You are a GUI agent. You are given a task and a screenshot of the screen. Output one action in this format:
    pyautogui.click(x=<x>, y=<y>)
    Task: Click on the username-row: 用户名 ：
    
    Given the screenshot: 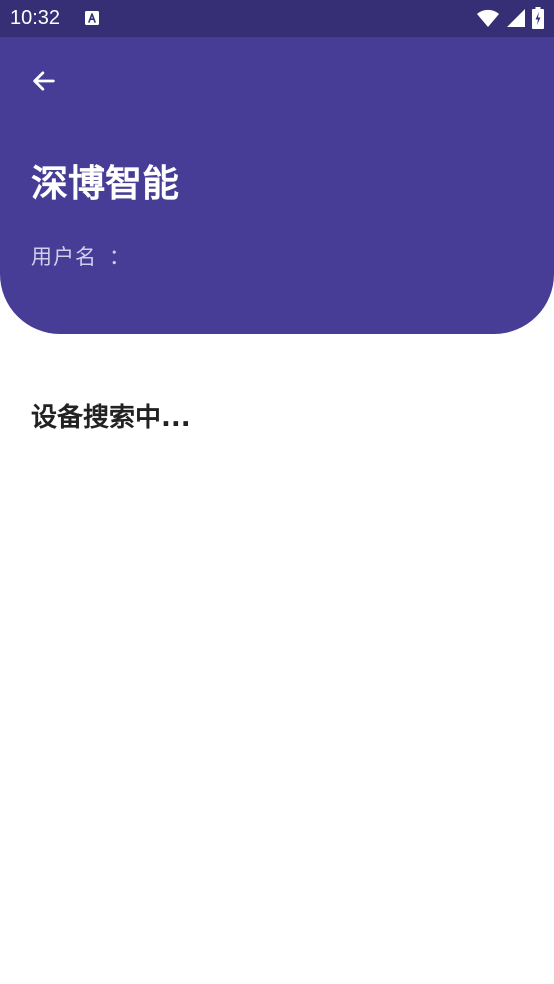 What is the action you would take?
    pyautogui.click(x=83, y=257)
    